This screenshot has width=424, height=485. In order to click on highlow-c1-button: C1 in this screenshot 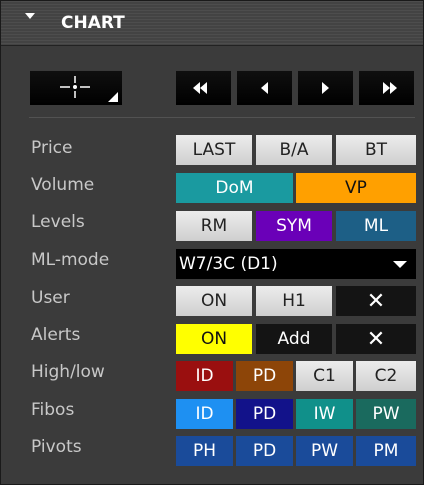, I will do `click(324, 376)`.